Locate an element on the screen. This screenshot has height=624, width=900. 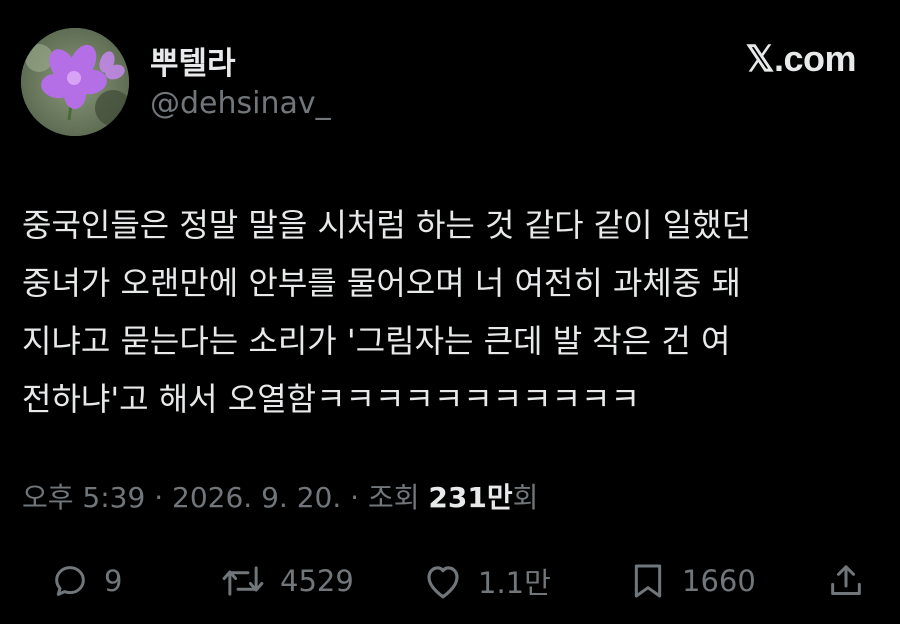
action-bar: 9 4529 1.1만 1660 is located at coordinates (450, 581).